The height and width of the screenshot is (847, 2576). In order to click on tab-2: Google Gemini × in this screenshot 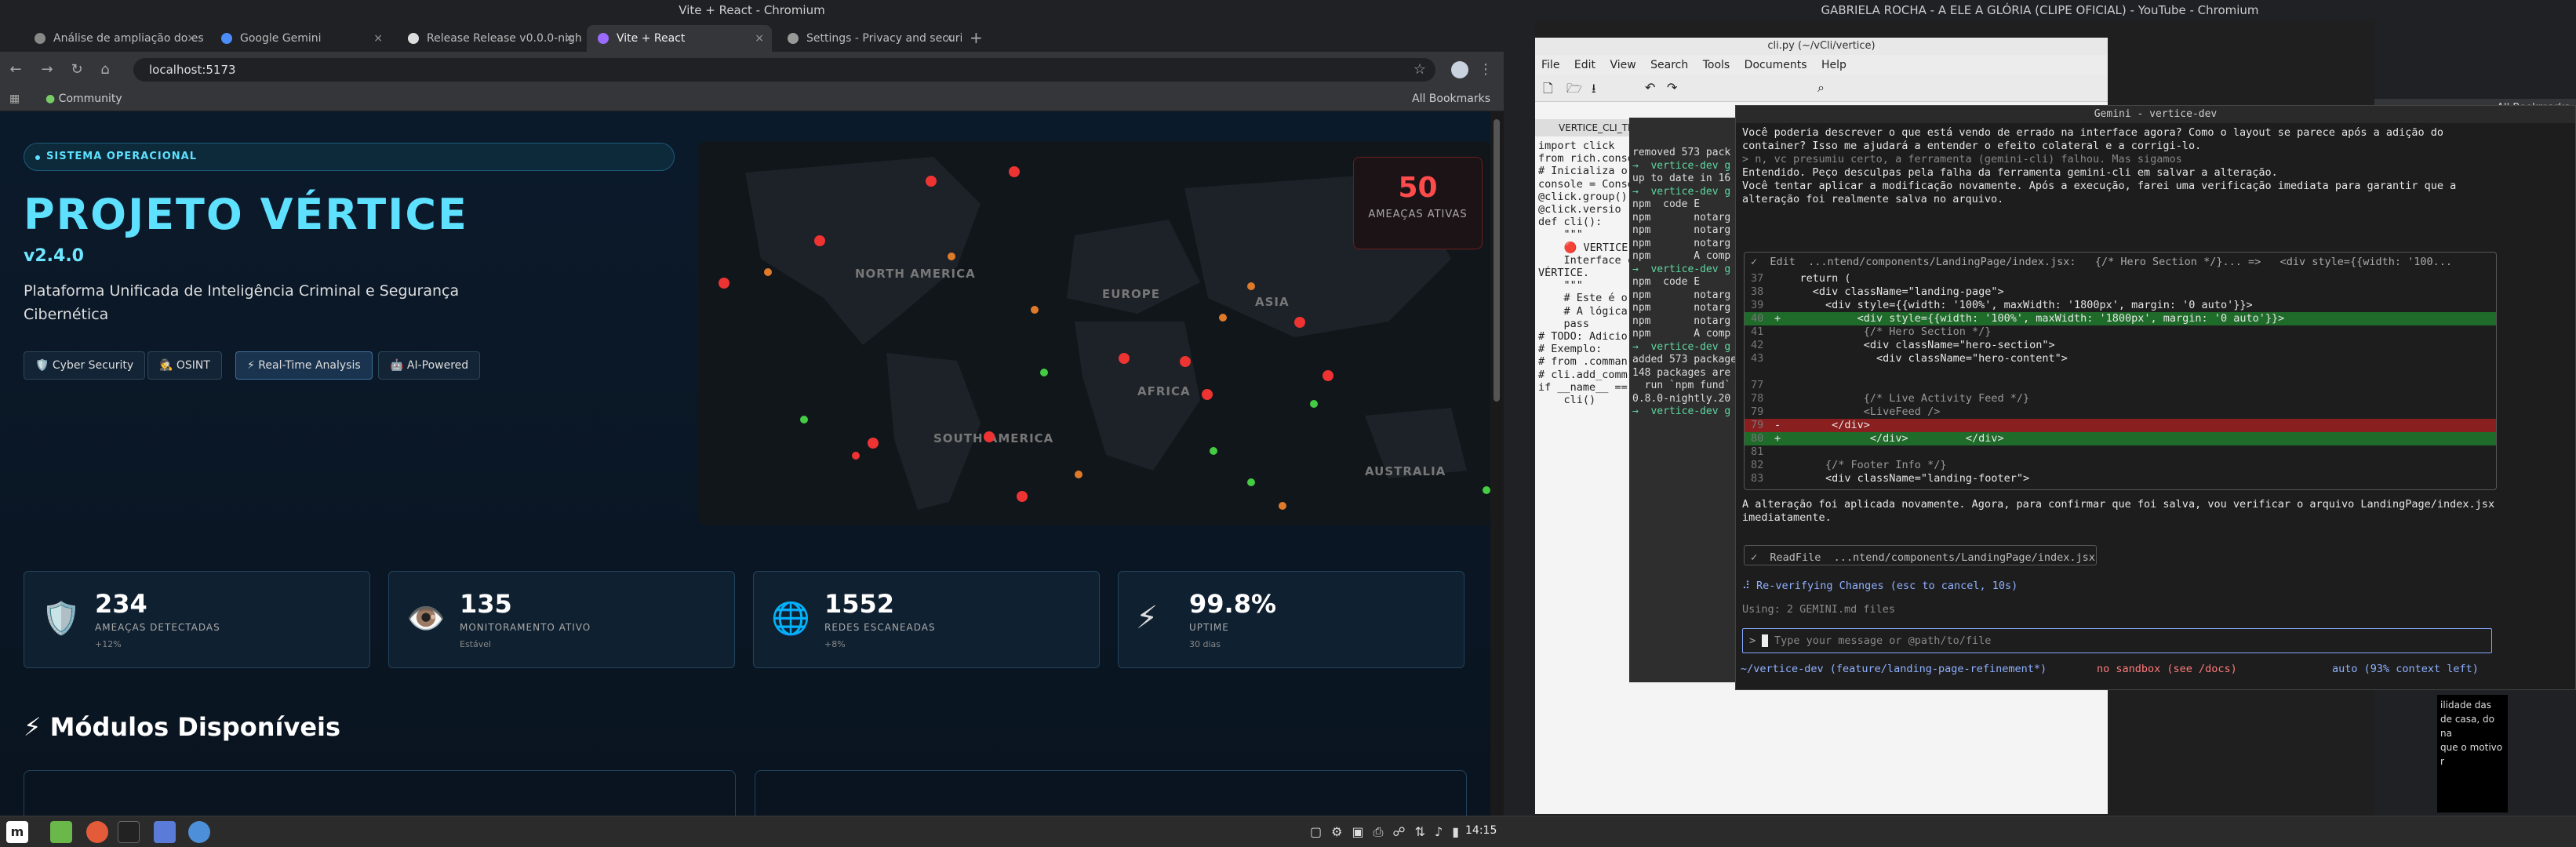, I will do `click(300, 38)`.